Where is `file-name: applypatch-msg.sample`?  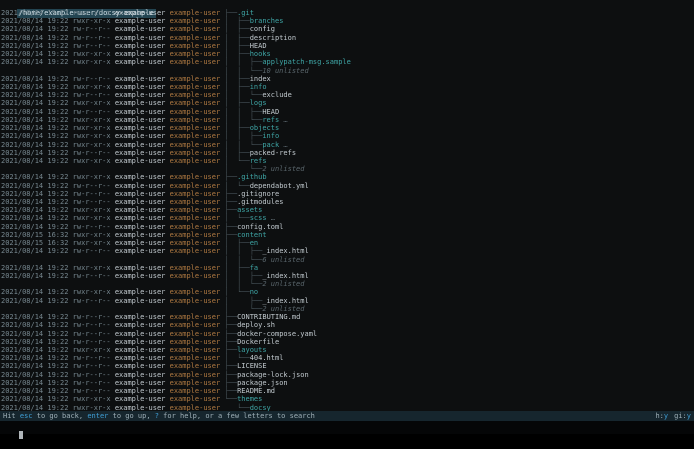 file-name: applypatch-msg.sample is located at coordinates (306, 62).